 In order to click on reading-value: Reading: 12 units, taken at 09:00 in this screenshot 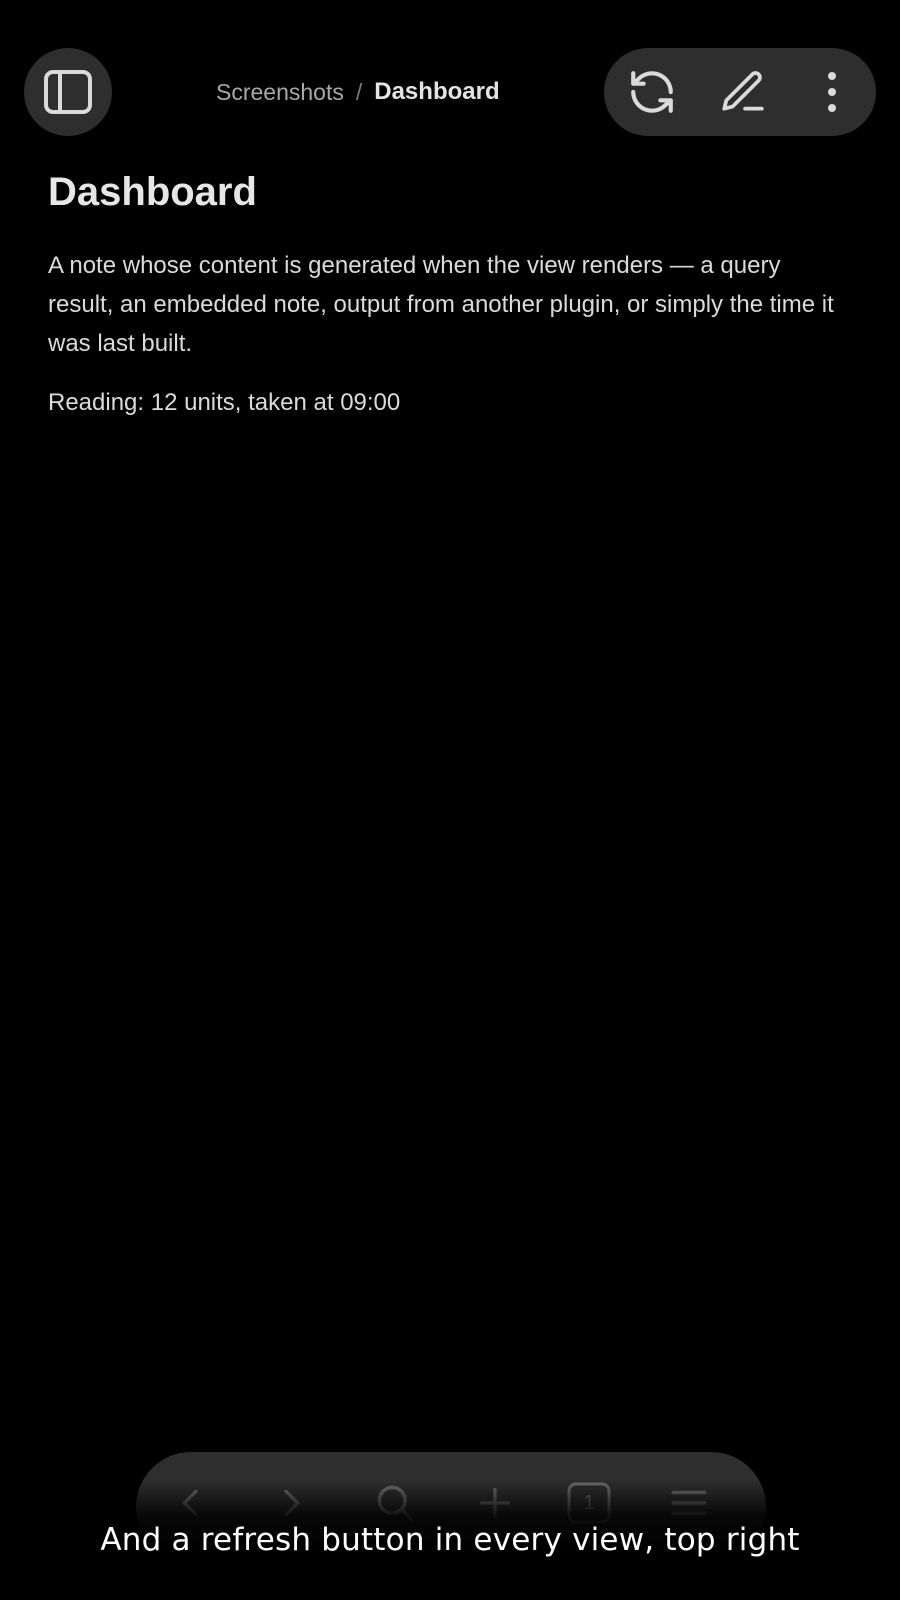, I will do `click(224, 402)`.